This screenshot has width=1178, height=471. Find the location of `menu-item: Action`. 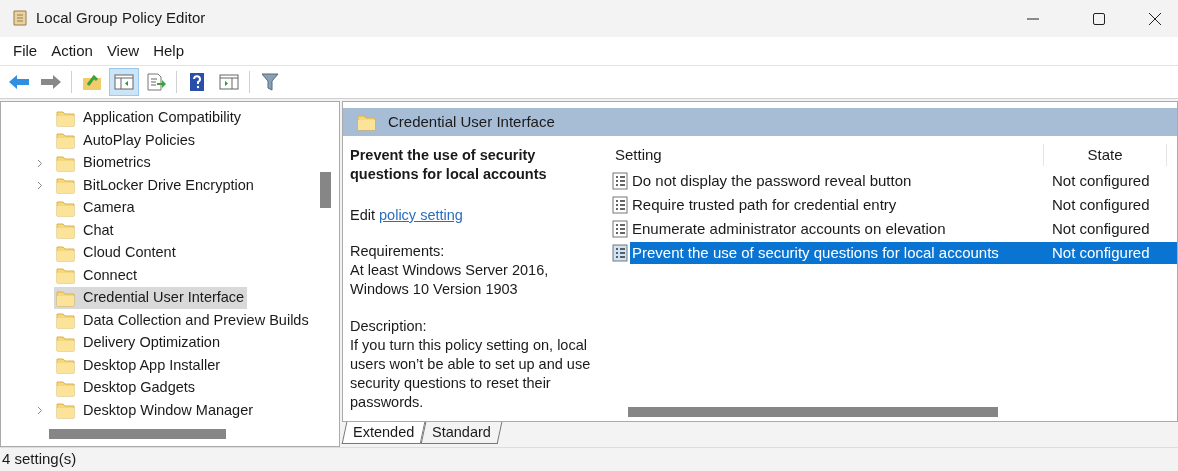

menu-item: Action is located at coordinates (72, 51).